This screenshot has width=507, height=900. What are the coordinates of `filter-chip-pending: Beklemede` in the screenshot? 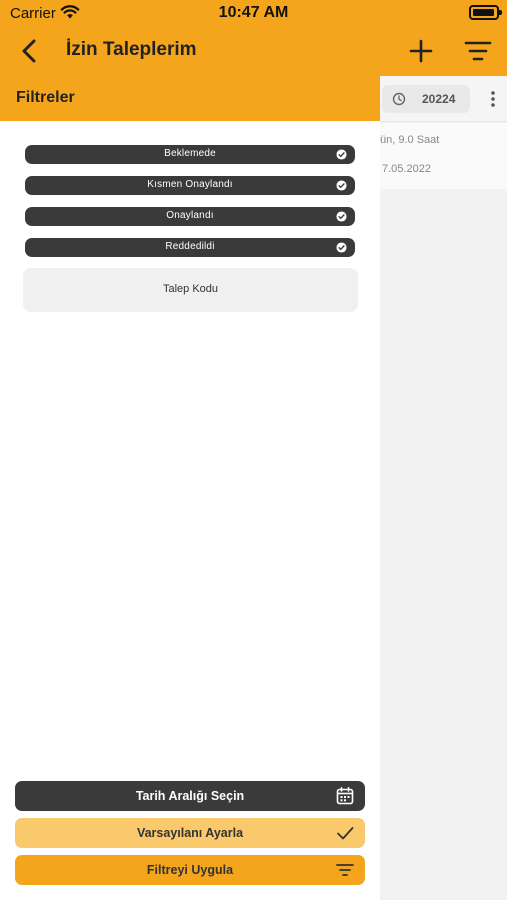 It's located at (190, 154).